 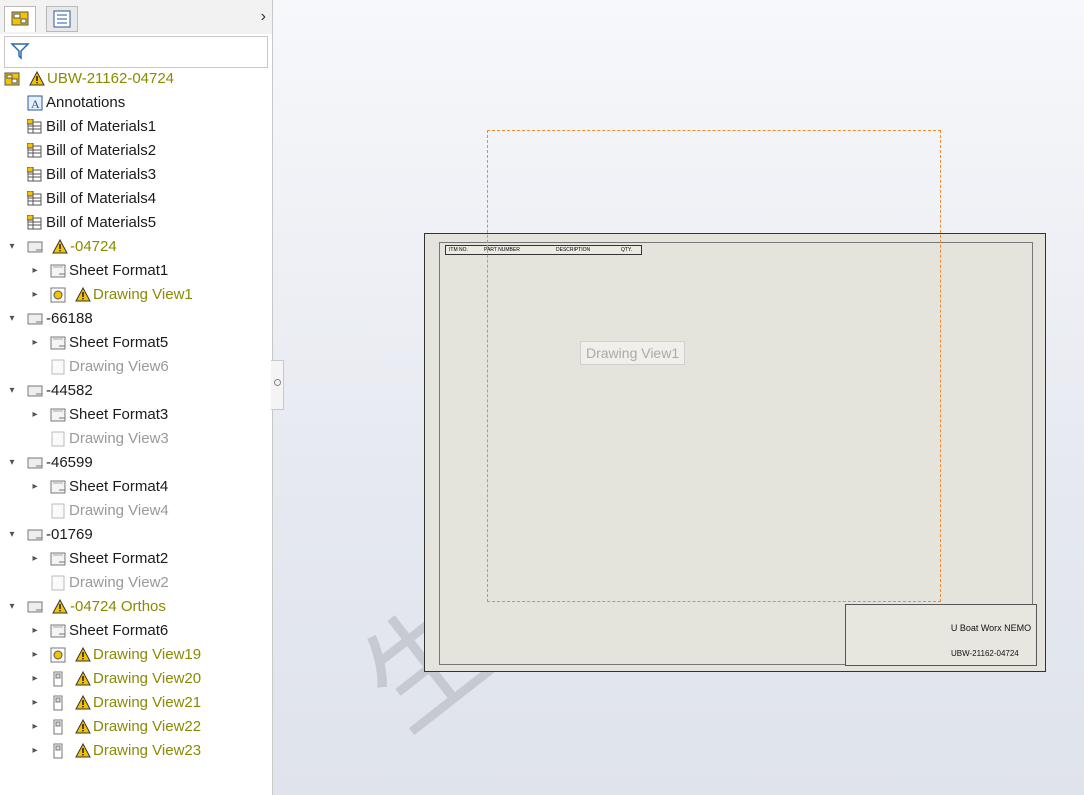 I want to click on tab-feature-manager, so click(x=20, y=19).